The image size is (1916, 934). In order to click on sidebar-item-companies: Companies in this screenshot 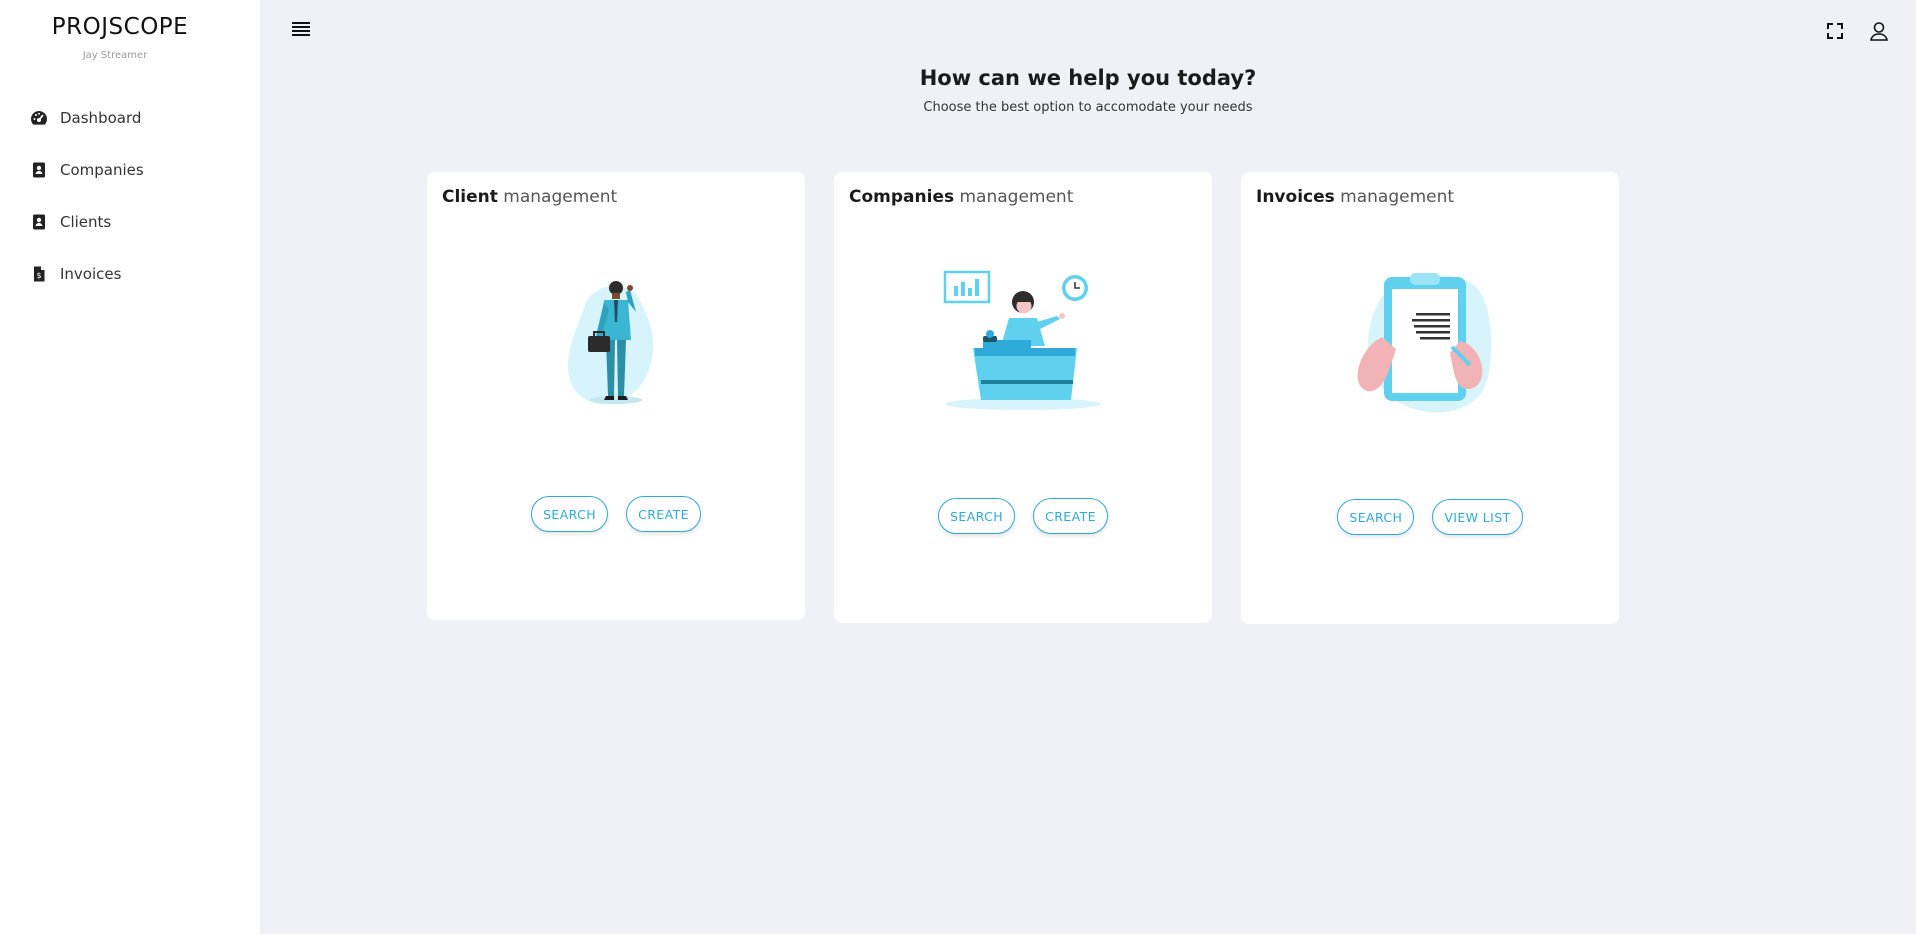, I will do `click(130, 170)`.